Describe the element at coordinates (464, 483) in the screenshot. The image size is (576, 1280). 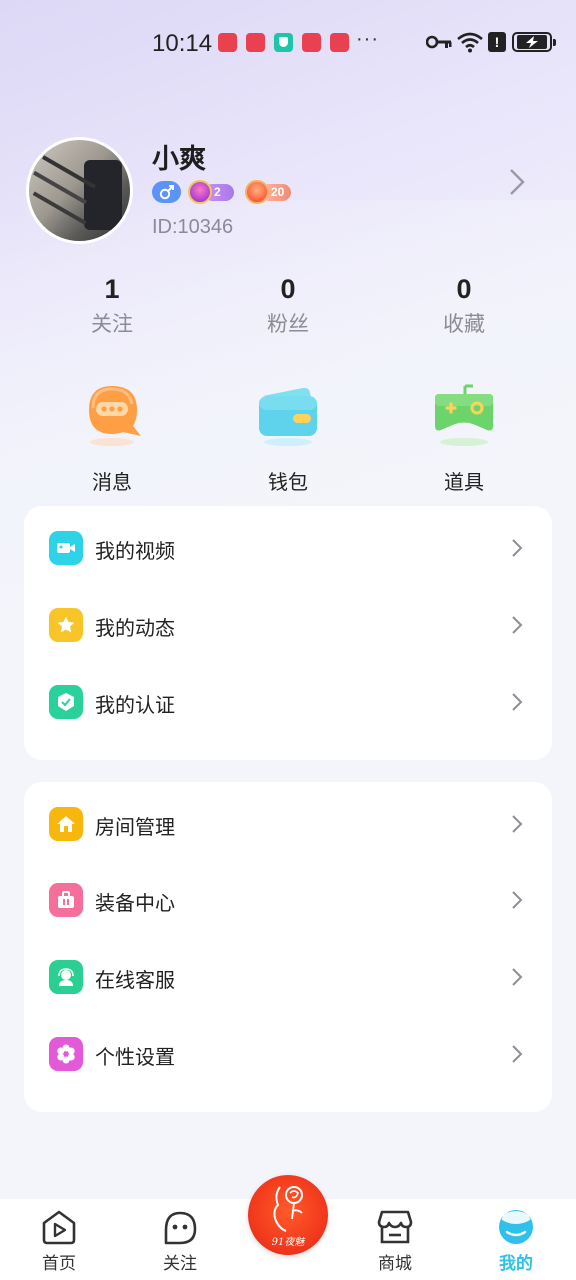
I see `quick-label: 道具` at that location.